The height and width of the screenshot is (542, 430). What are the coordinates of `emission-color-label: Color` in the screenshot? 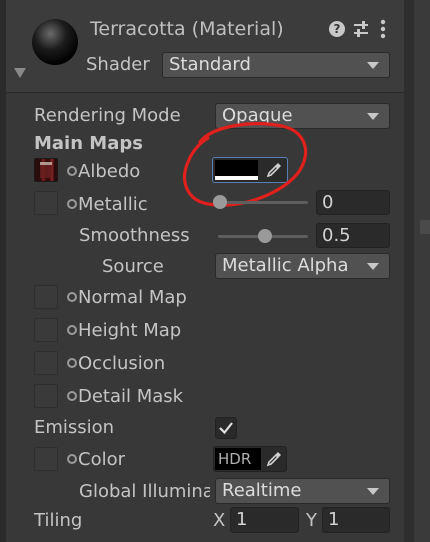 It's located at (101, 459).